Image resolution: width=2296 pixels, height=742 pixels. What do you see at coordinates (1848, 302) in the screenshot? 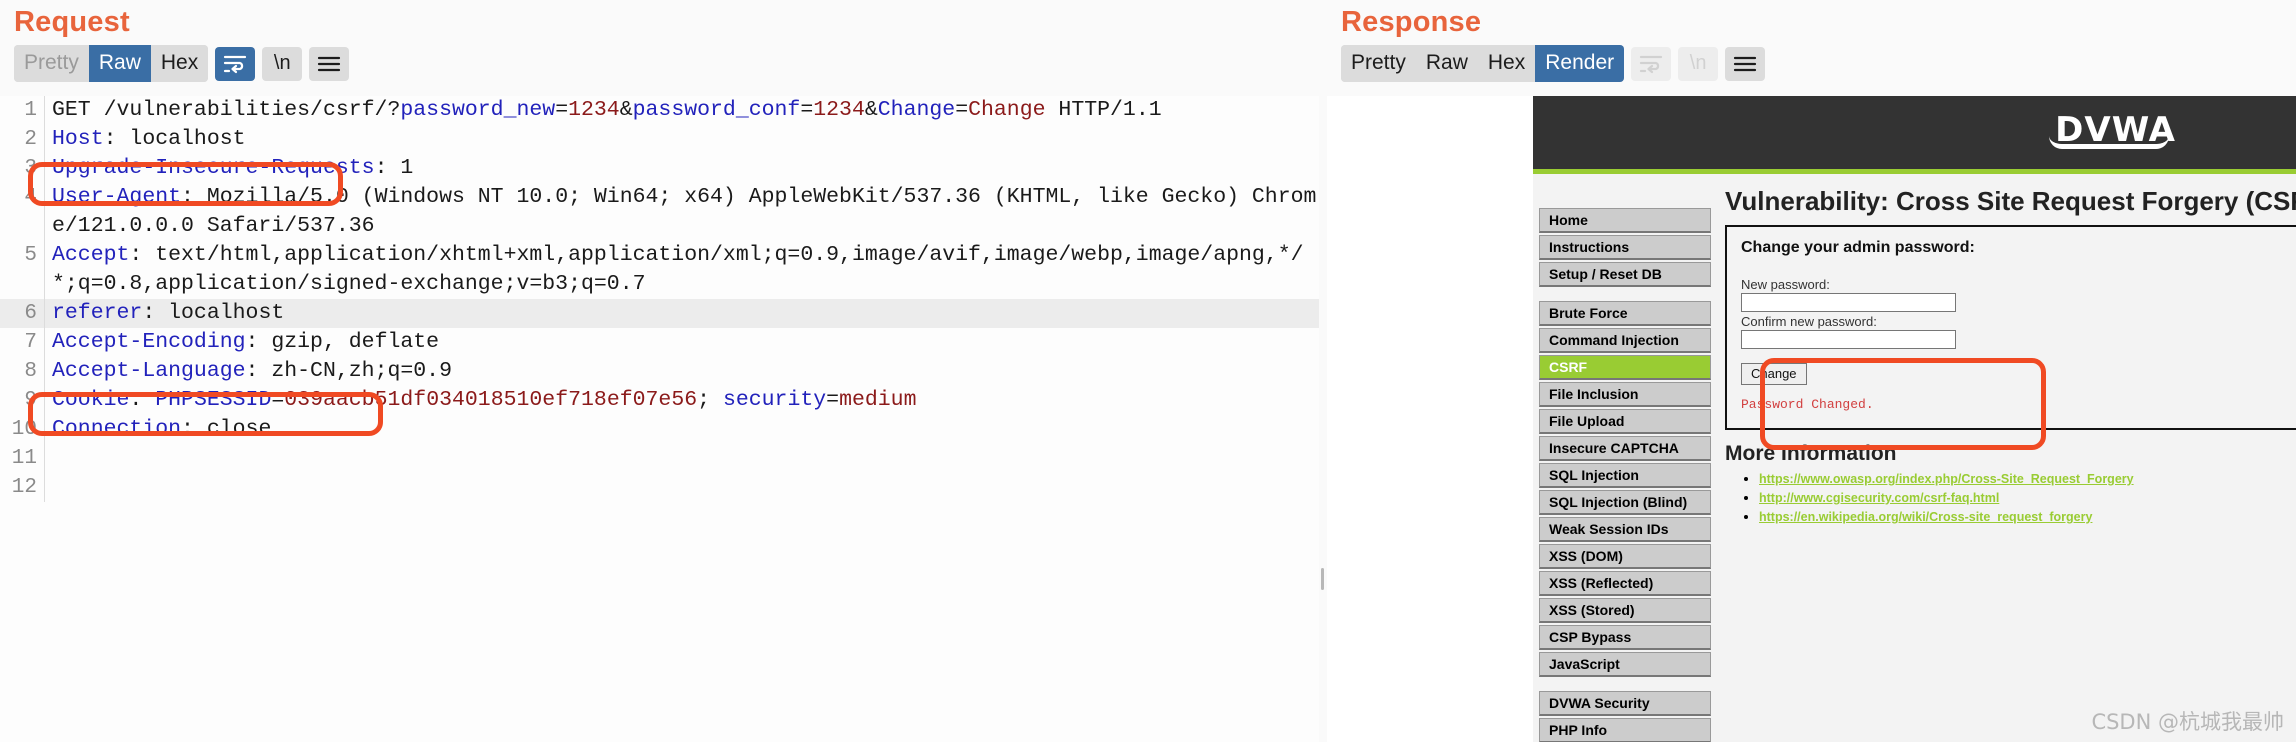
I see `new-password-input` at bounding box center [1848, 302].